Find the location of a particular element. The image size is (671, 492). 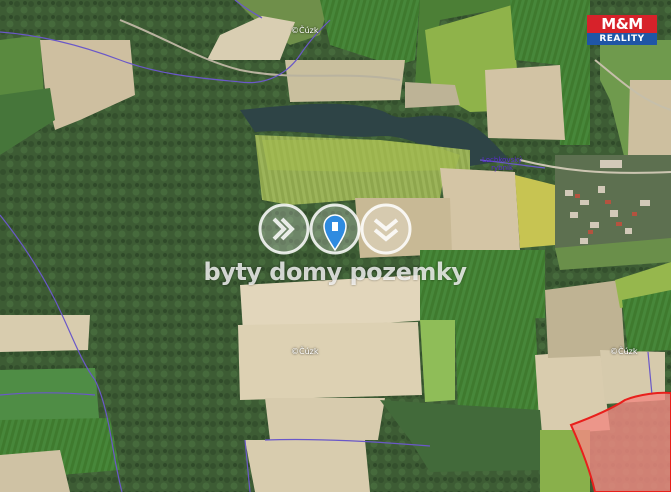

chevrons-down-icon is located at coordinates (386, 229).